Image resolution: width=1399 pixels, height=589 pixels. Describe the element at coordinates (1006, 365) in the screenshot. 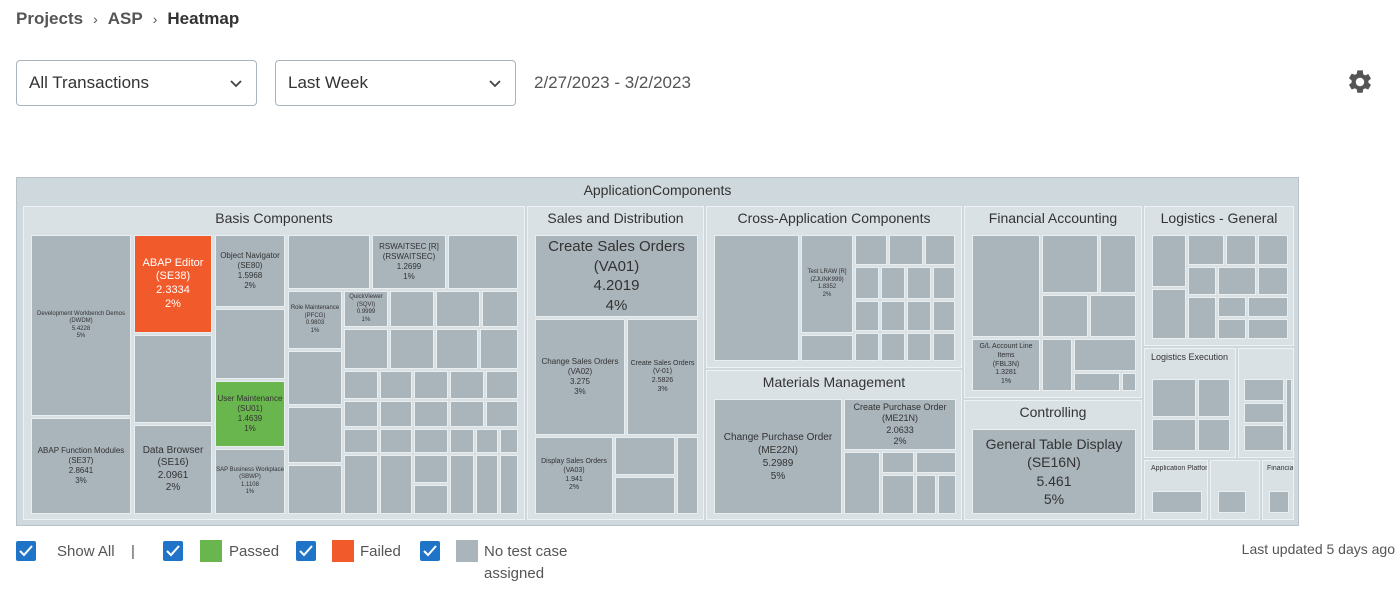

I see `cell-fbl3n: G/L Account Line Items (FBL3N) 1.3281 1%` at that location.